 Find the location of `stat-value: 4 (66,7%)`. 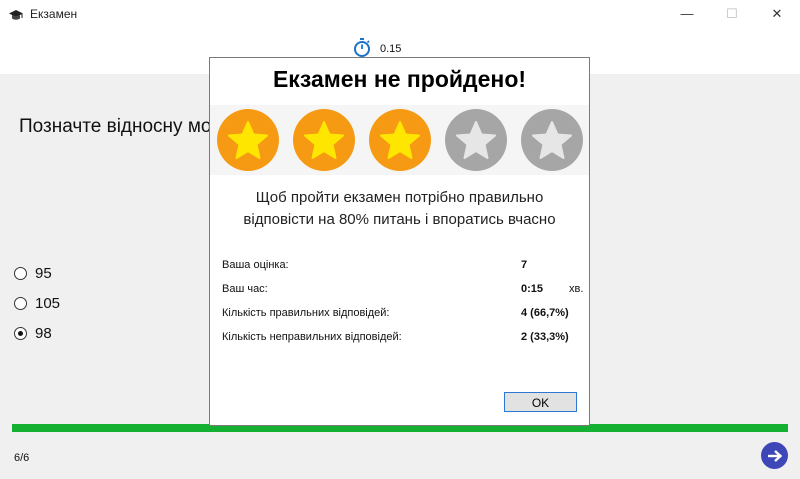

stat-value: 4 (66,7%) is located at coordinates (545, 313).